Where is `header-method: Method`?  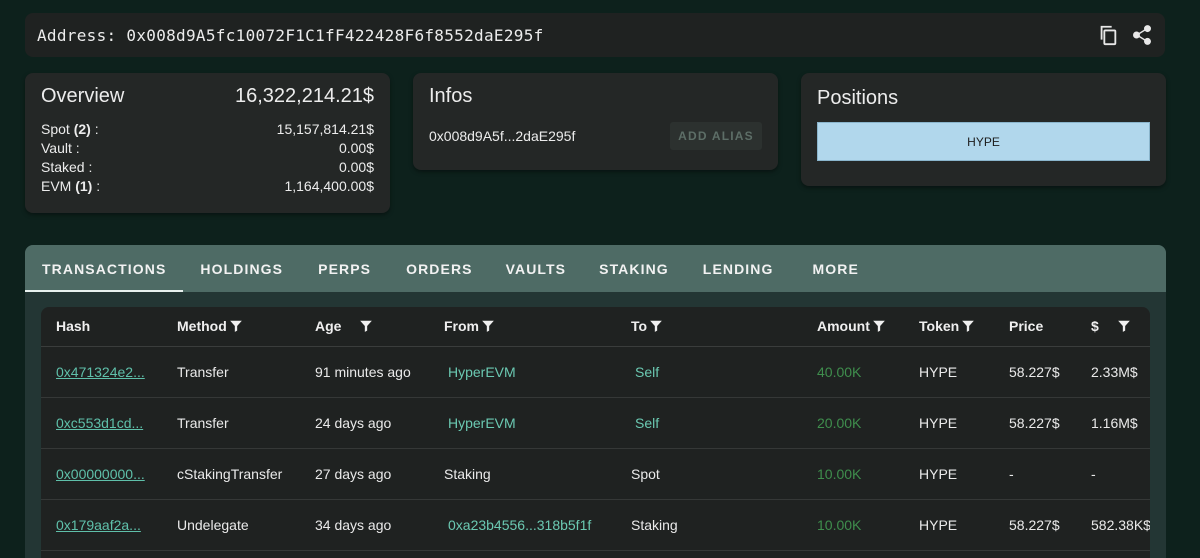 header-method: Method is located at coordinates (231, 327).